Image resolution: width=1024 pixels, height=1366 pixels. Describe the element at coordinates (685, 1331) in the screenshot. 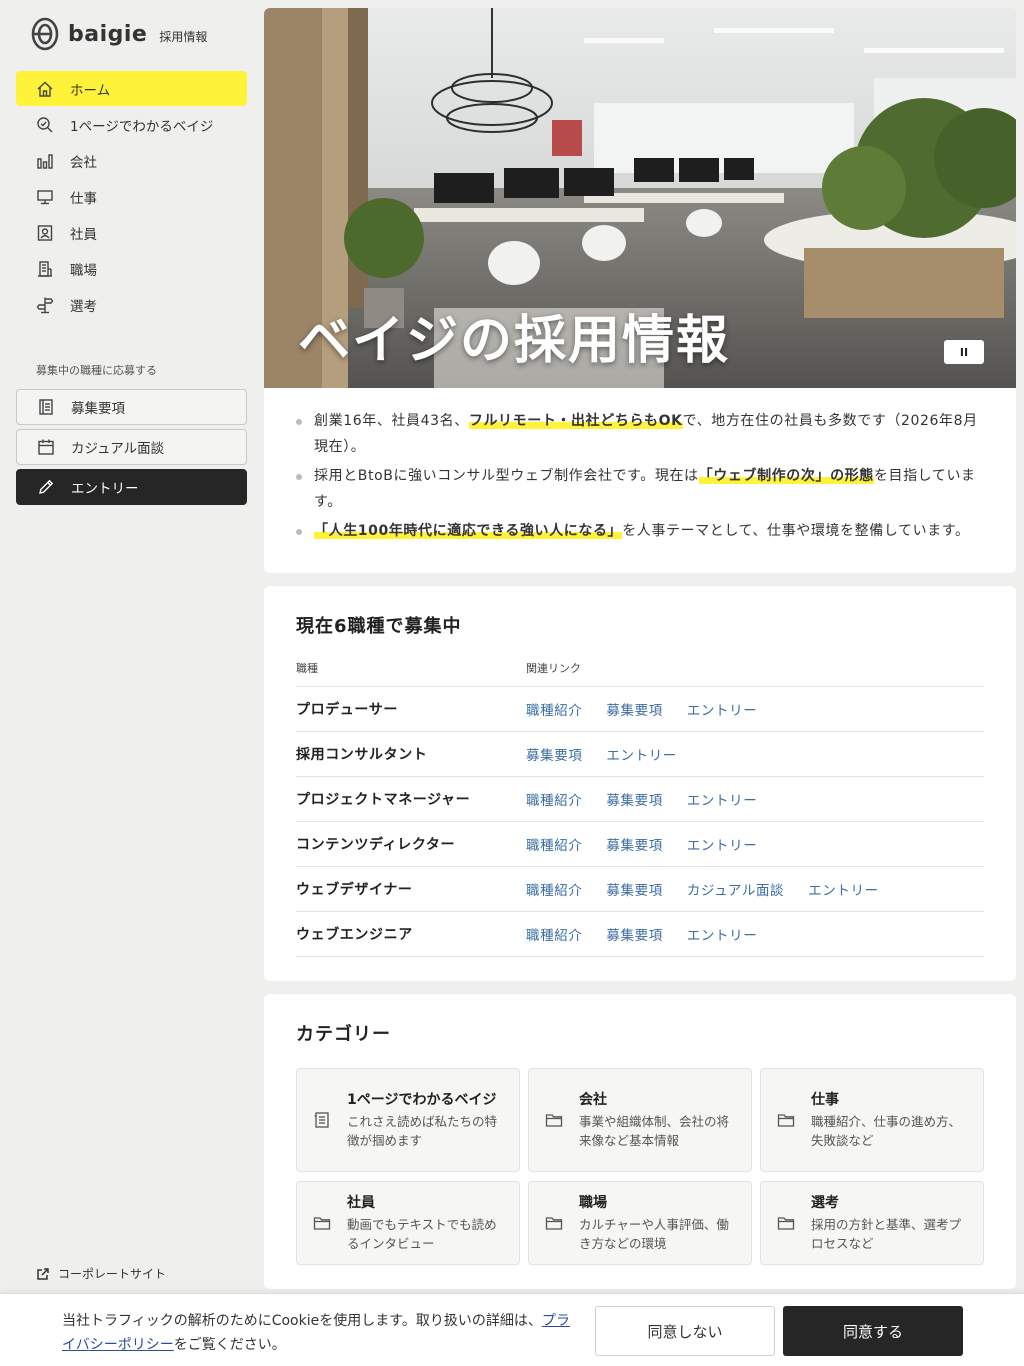

I see `cookie-decline-button: 同意しない` at that location.